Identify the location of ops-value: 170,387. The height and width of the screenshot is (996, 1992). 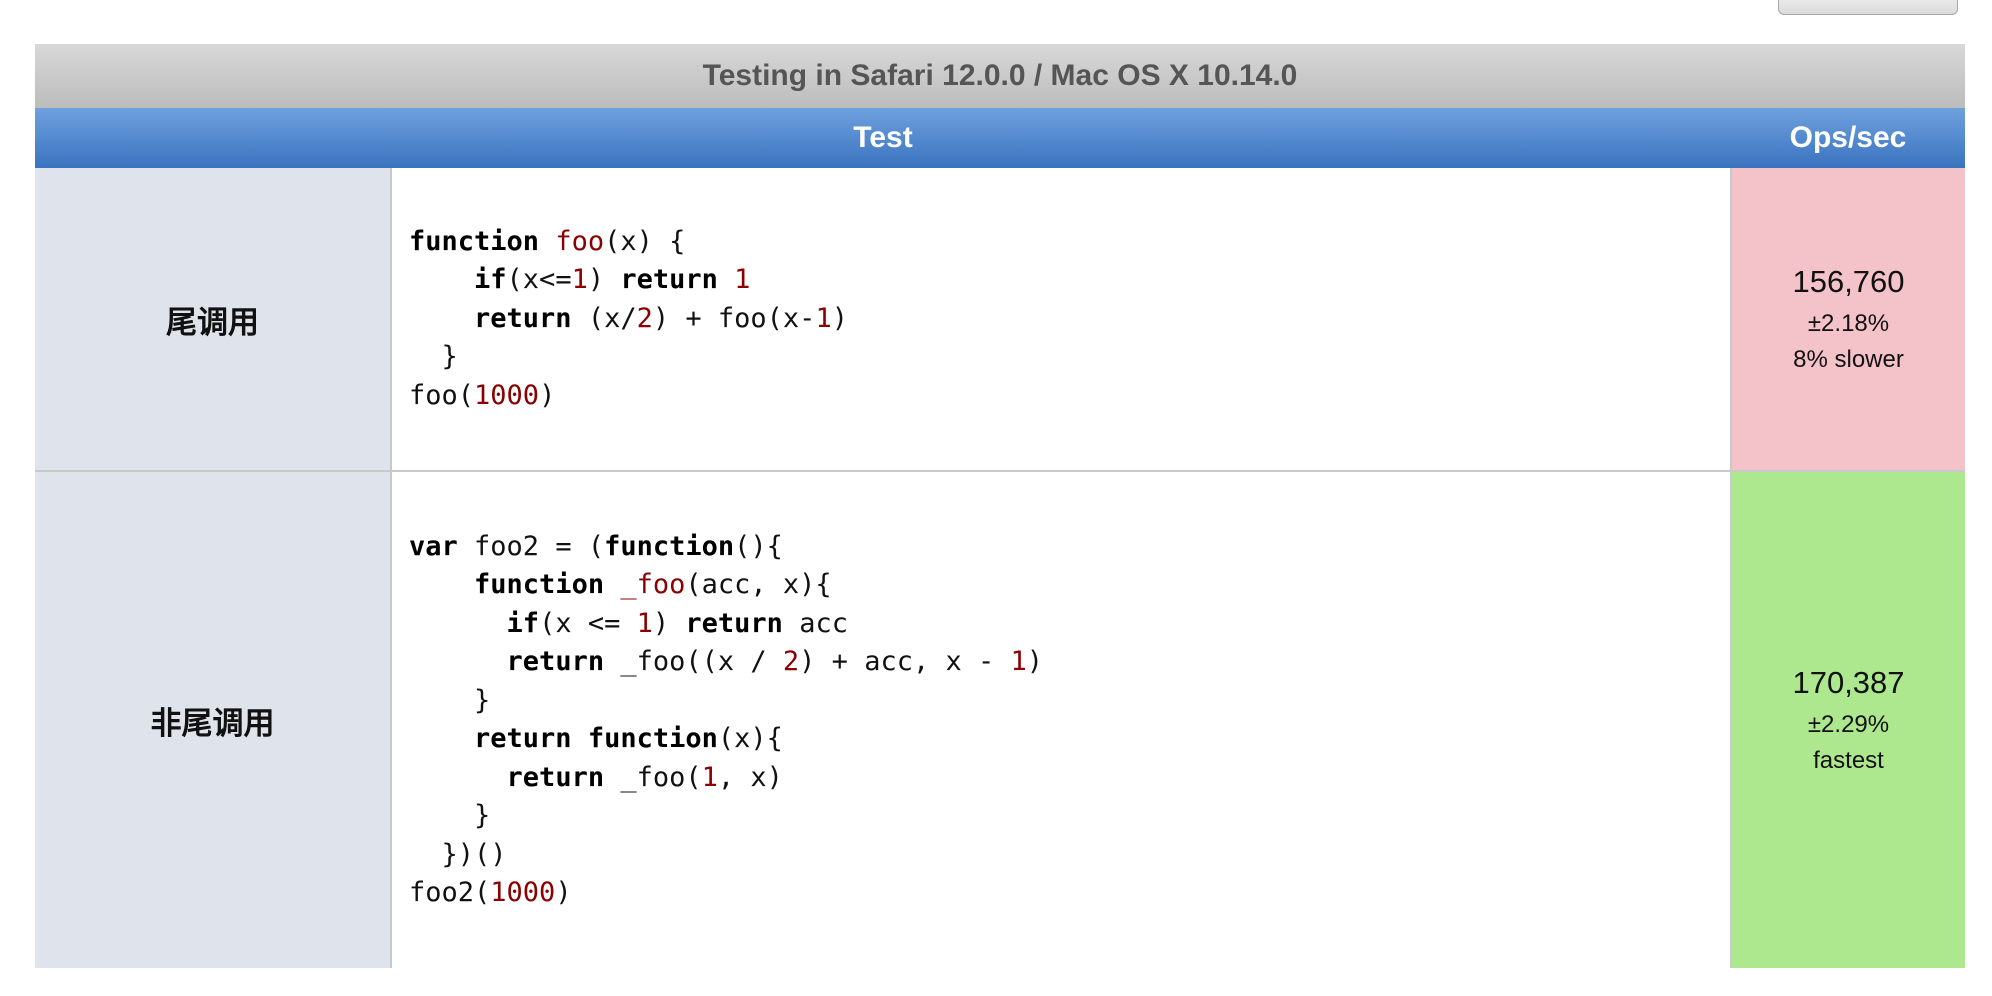
(1848, 682).